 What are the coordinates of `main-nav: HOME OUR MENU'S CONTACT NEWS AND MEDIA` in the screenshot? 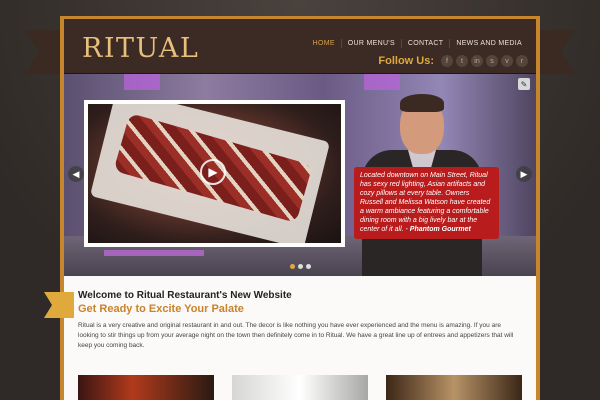 It's located at (417, 43).